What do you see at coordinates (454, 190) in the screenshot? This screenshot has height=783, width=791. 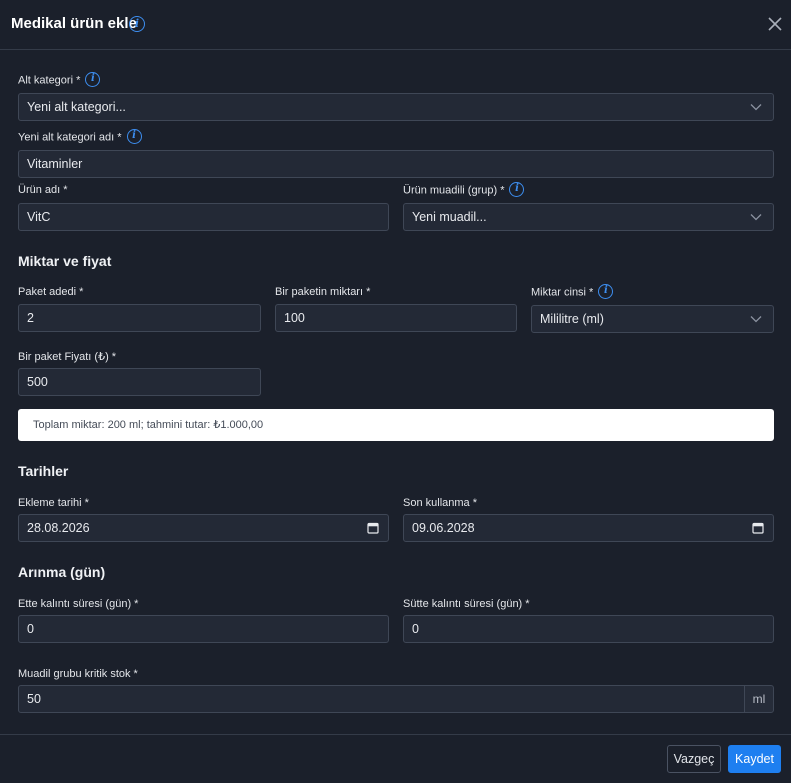 I see `product-equivalent-label-text: Ürün muadili (grup) *` at bounding box center [454, 190].